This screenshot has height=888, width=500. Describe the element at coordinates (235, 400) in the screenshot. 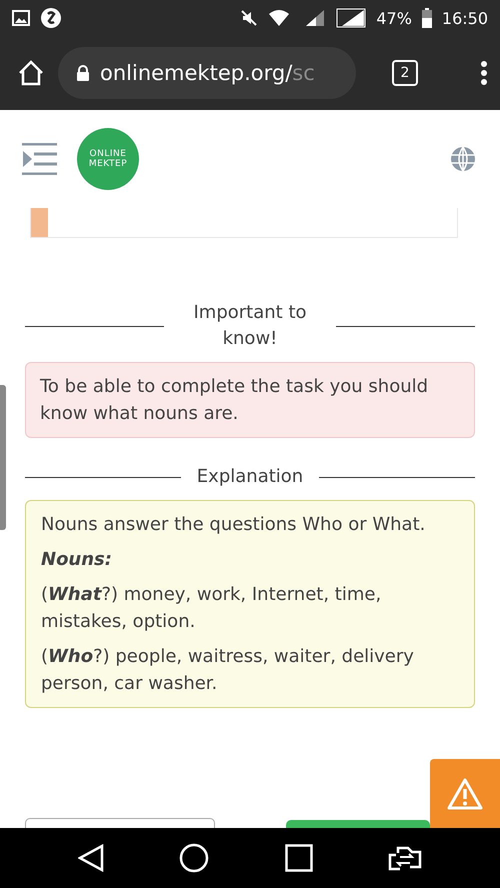

I see `paragraph: To be able to complete the task you should know what nouns are.` at that location.